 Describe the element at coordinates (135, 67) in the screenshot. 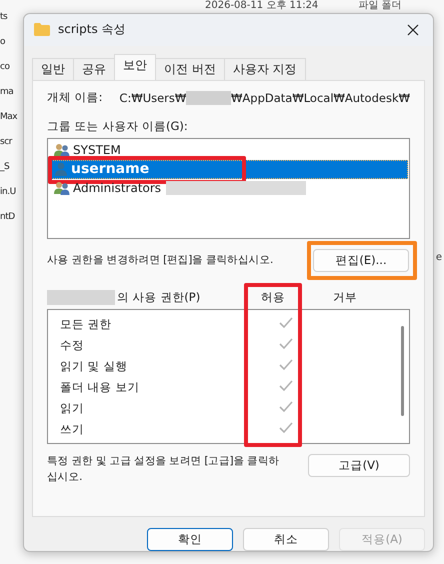

I see `tab: 보안` at that location.